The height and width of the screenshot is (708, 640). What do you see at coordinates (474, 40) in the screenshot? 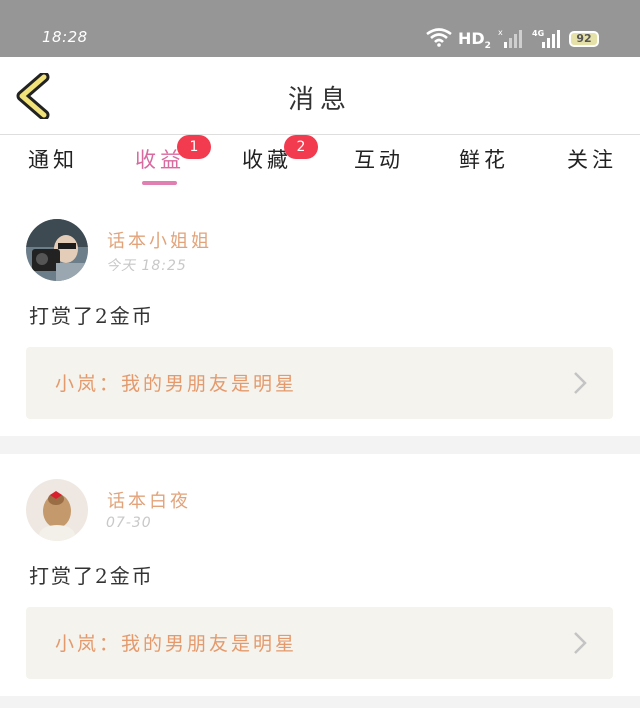
I see `network-type-label: HD2` at bounding box center [474, 40].